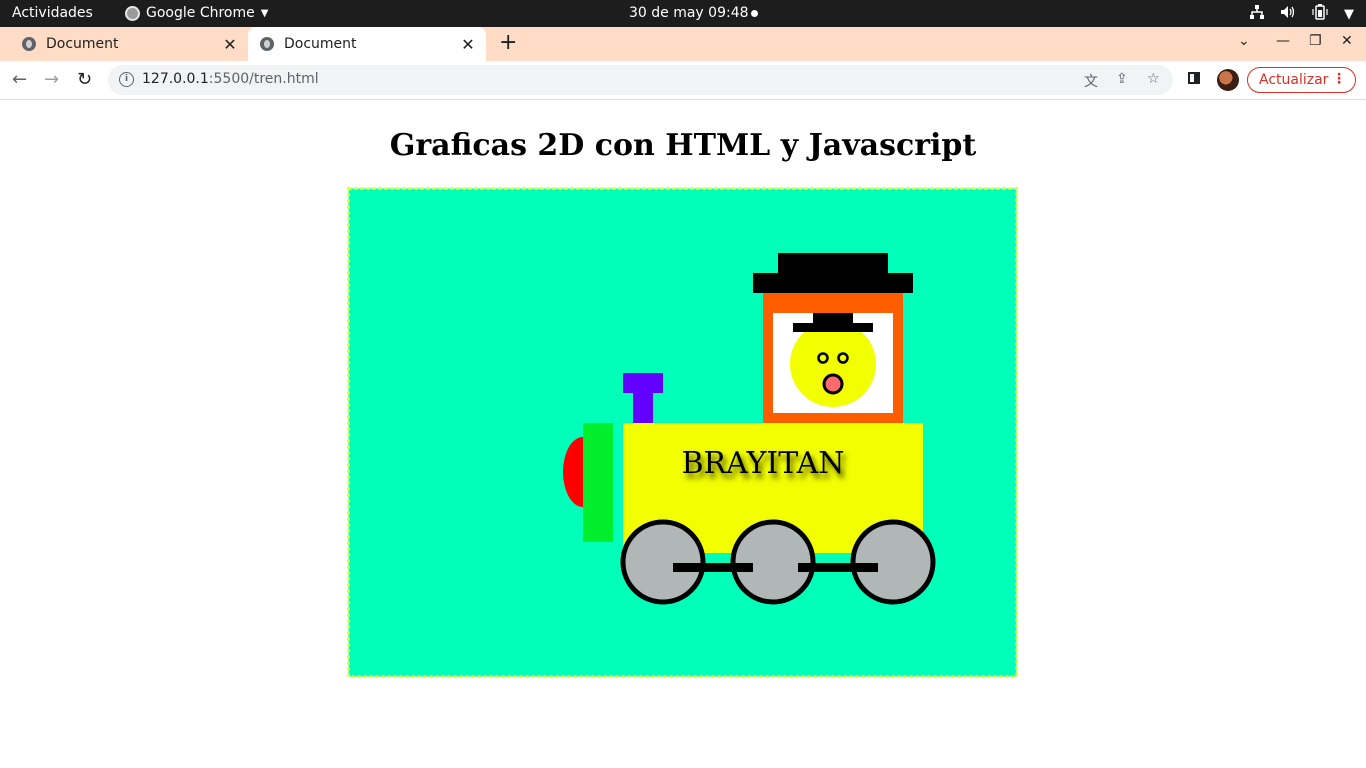 Image resolution: width=1366 pixels, height=768 pixels. Describe the element at coordinates (51, 79) in the screenshot. I see `forward-button: →` at that location.